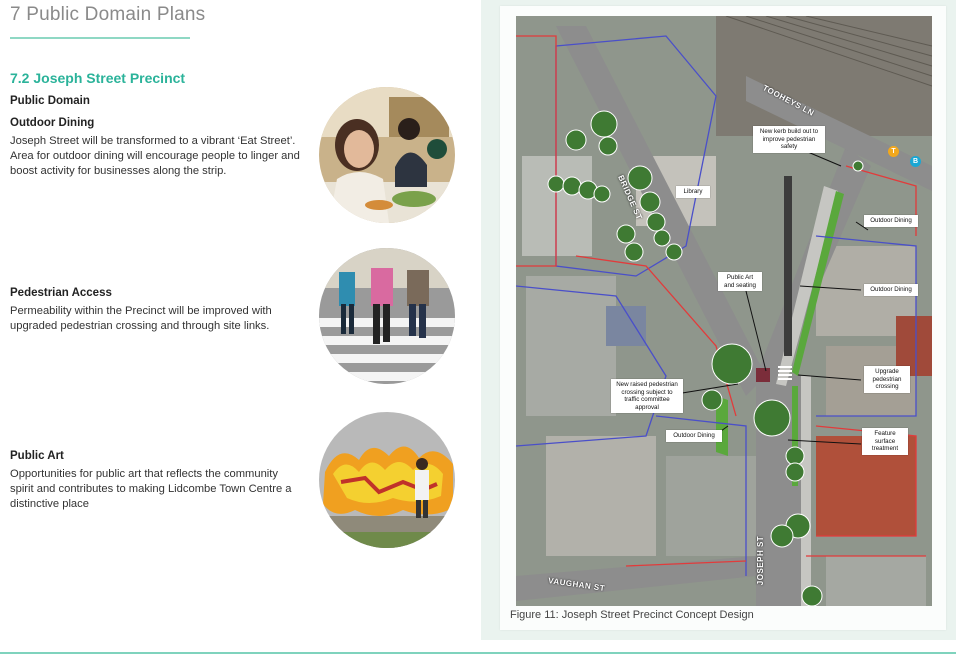  What do you see at coordinates (478, 653) in the screenshot?
I see `page-bottom-divider` at bounding box center [478, 653].